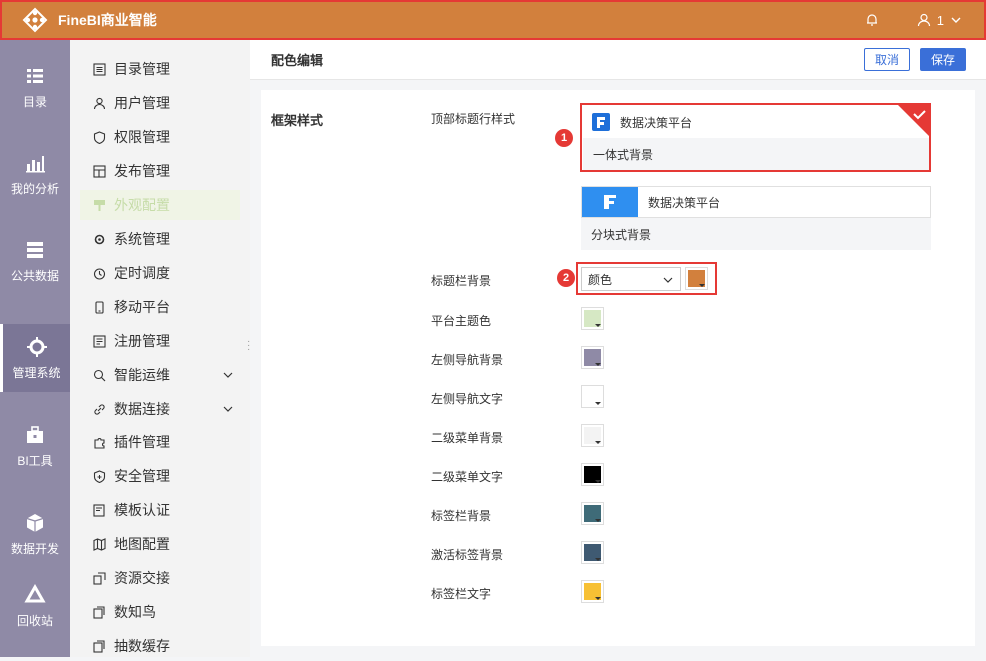 This screenshot has width=986, height=661. What do you see at coordinates (99, 544) in the screenshot?
I see `map-icon` at bounding box center [99, 544].